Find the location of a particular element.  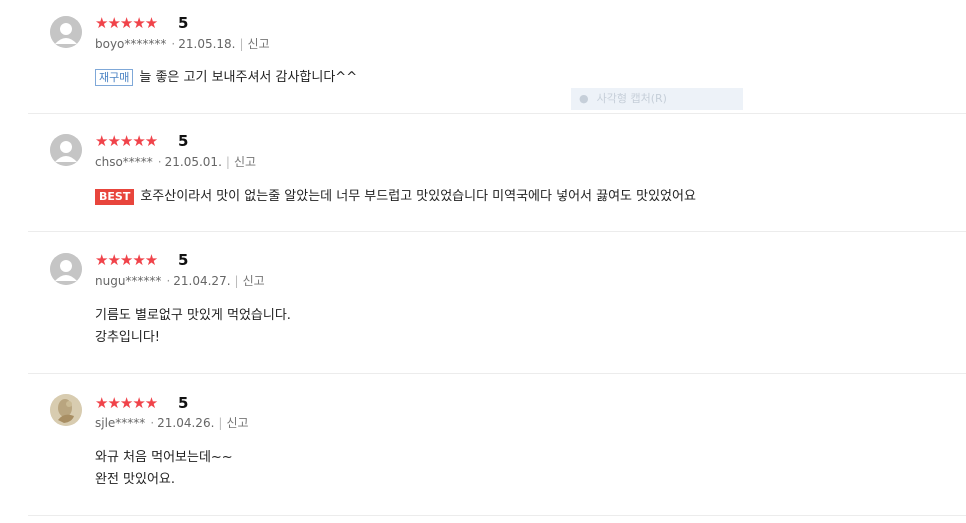

rebuy-tag: 재구매 is located at coordinates (114, 77).